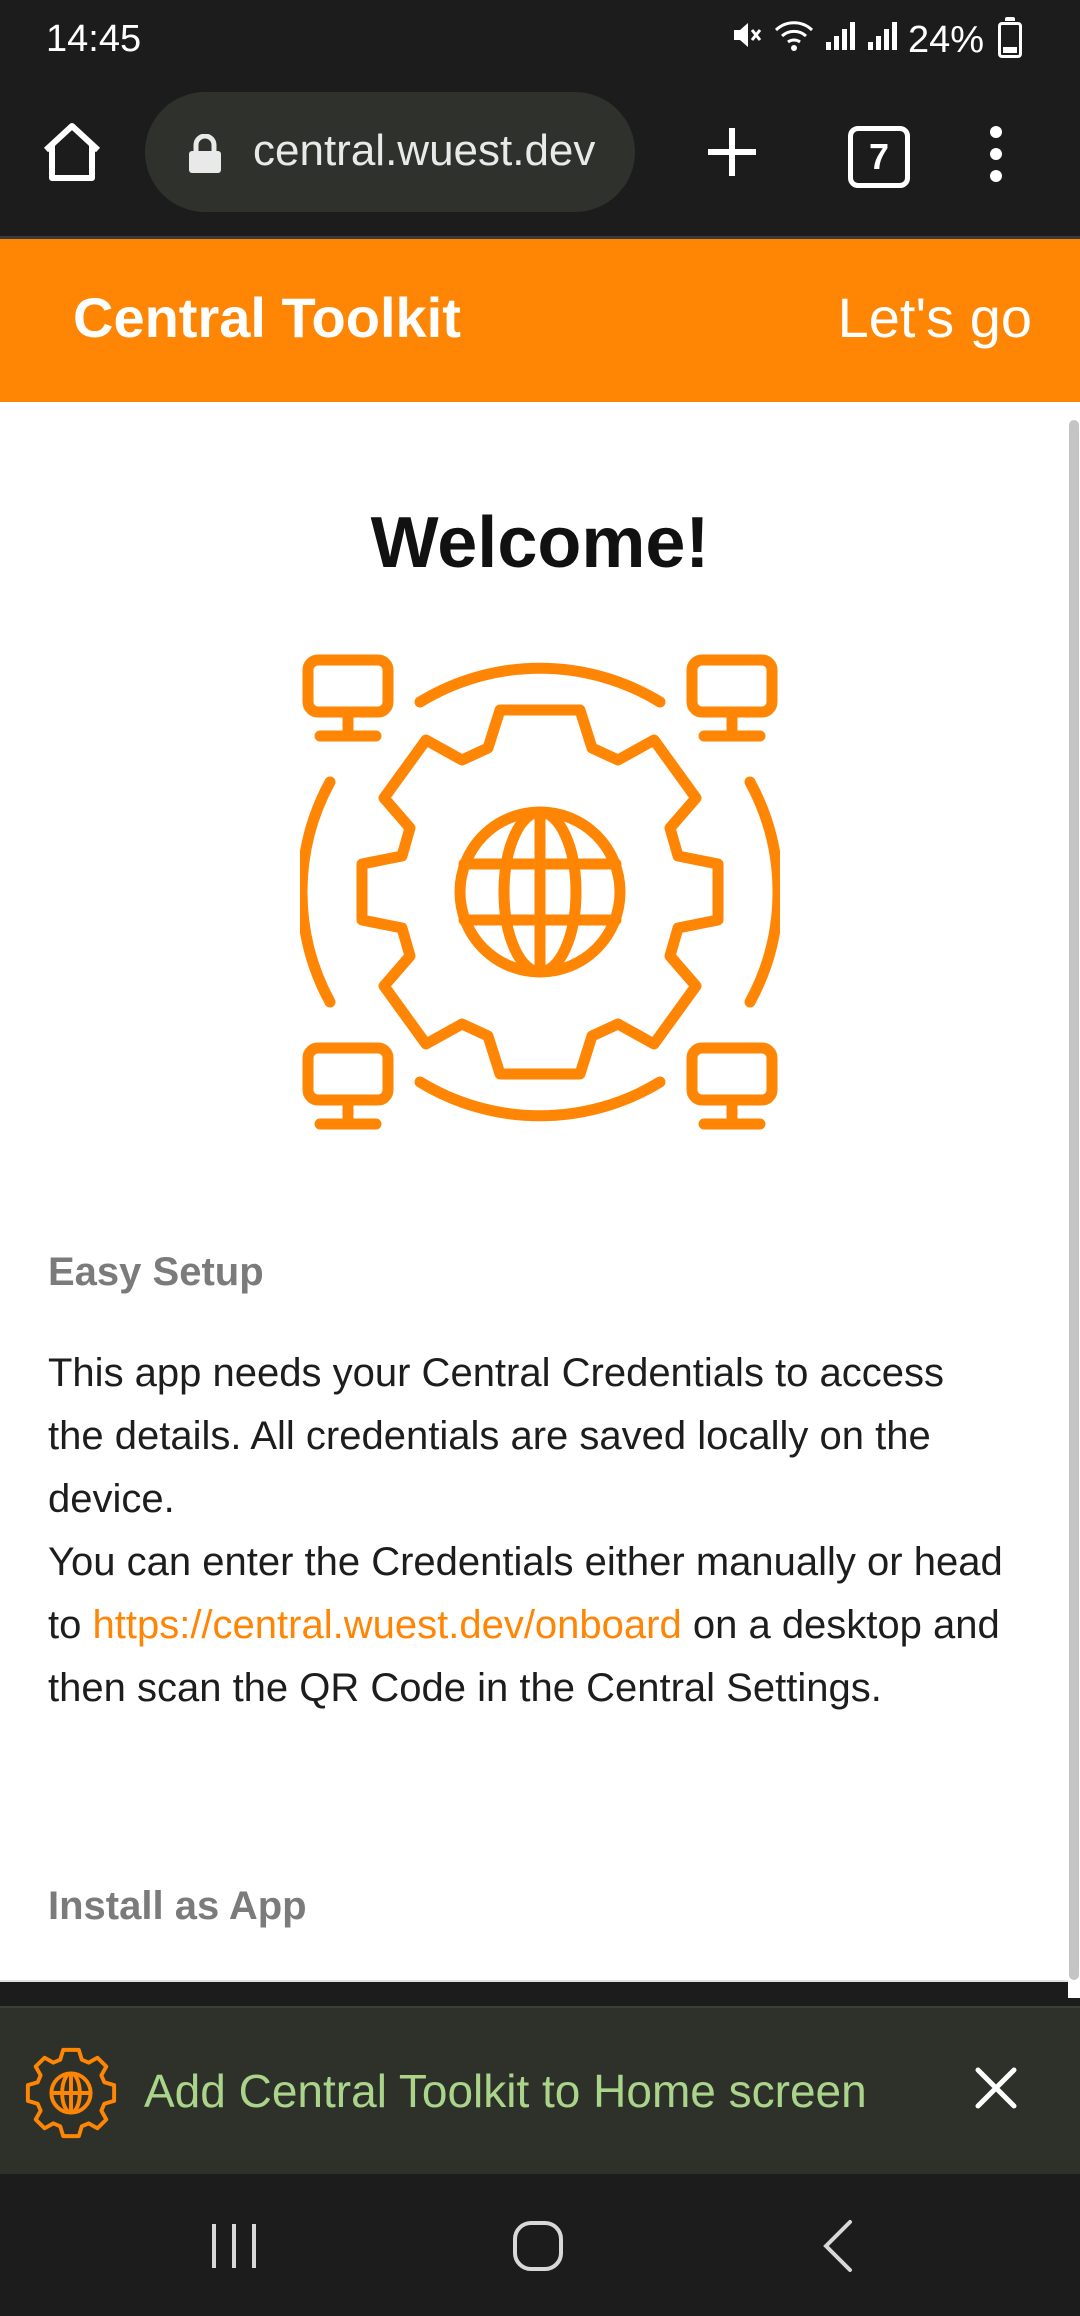  I want to click on status-icons: 24%, so click(876, 39).